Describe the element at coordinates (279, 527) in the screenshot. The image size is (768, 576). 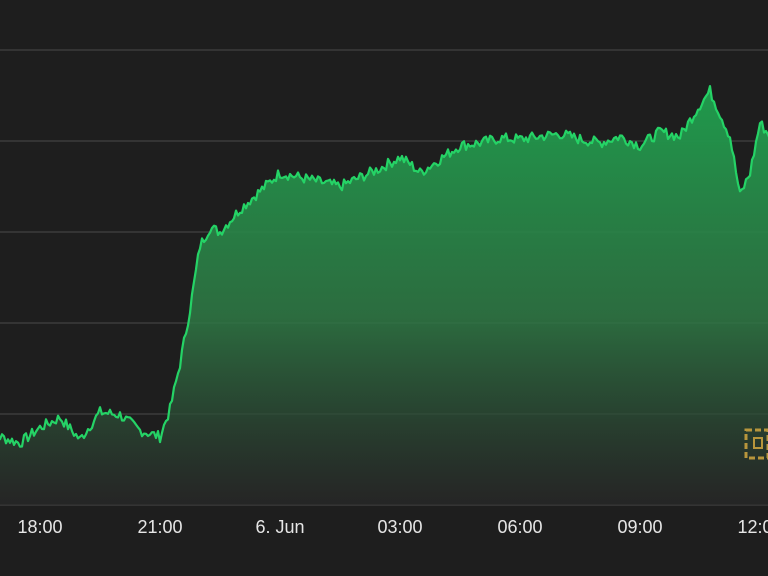
I see `x-tick-label: 6. Jun` at that location.